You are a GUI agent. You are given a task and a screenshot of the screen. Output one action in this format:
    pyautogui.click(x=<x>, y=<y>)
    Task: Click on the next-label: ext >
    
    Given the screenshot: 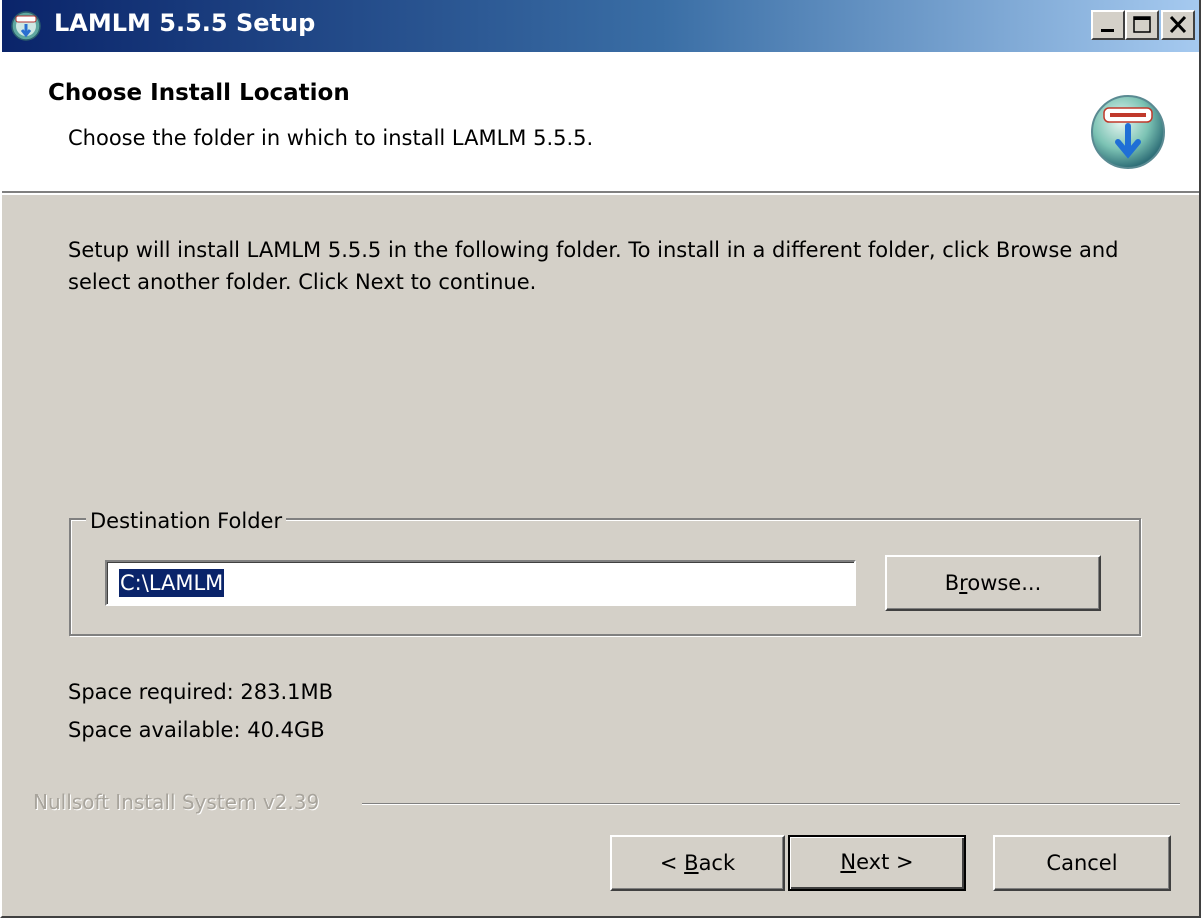 What is the action you would take?
    pyautogui.click(x=885, y=862)
    